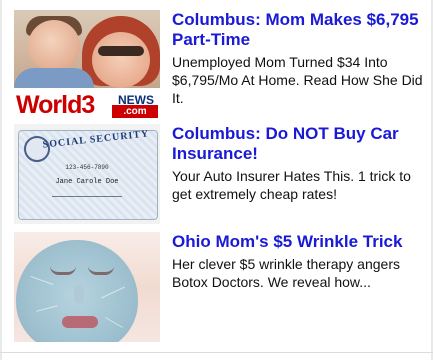  I want to click on lips, so click(80, 322).